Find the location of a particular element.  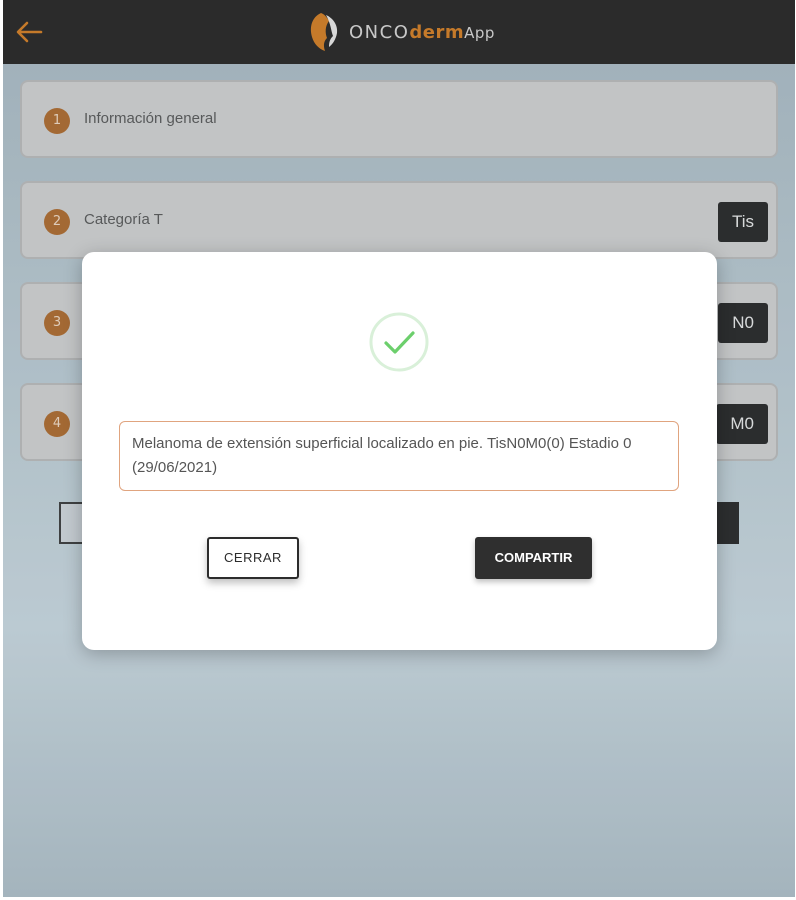

logo-text-onco: ONCO is located at coordinates (379, 32).